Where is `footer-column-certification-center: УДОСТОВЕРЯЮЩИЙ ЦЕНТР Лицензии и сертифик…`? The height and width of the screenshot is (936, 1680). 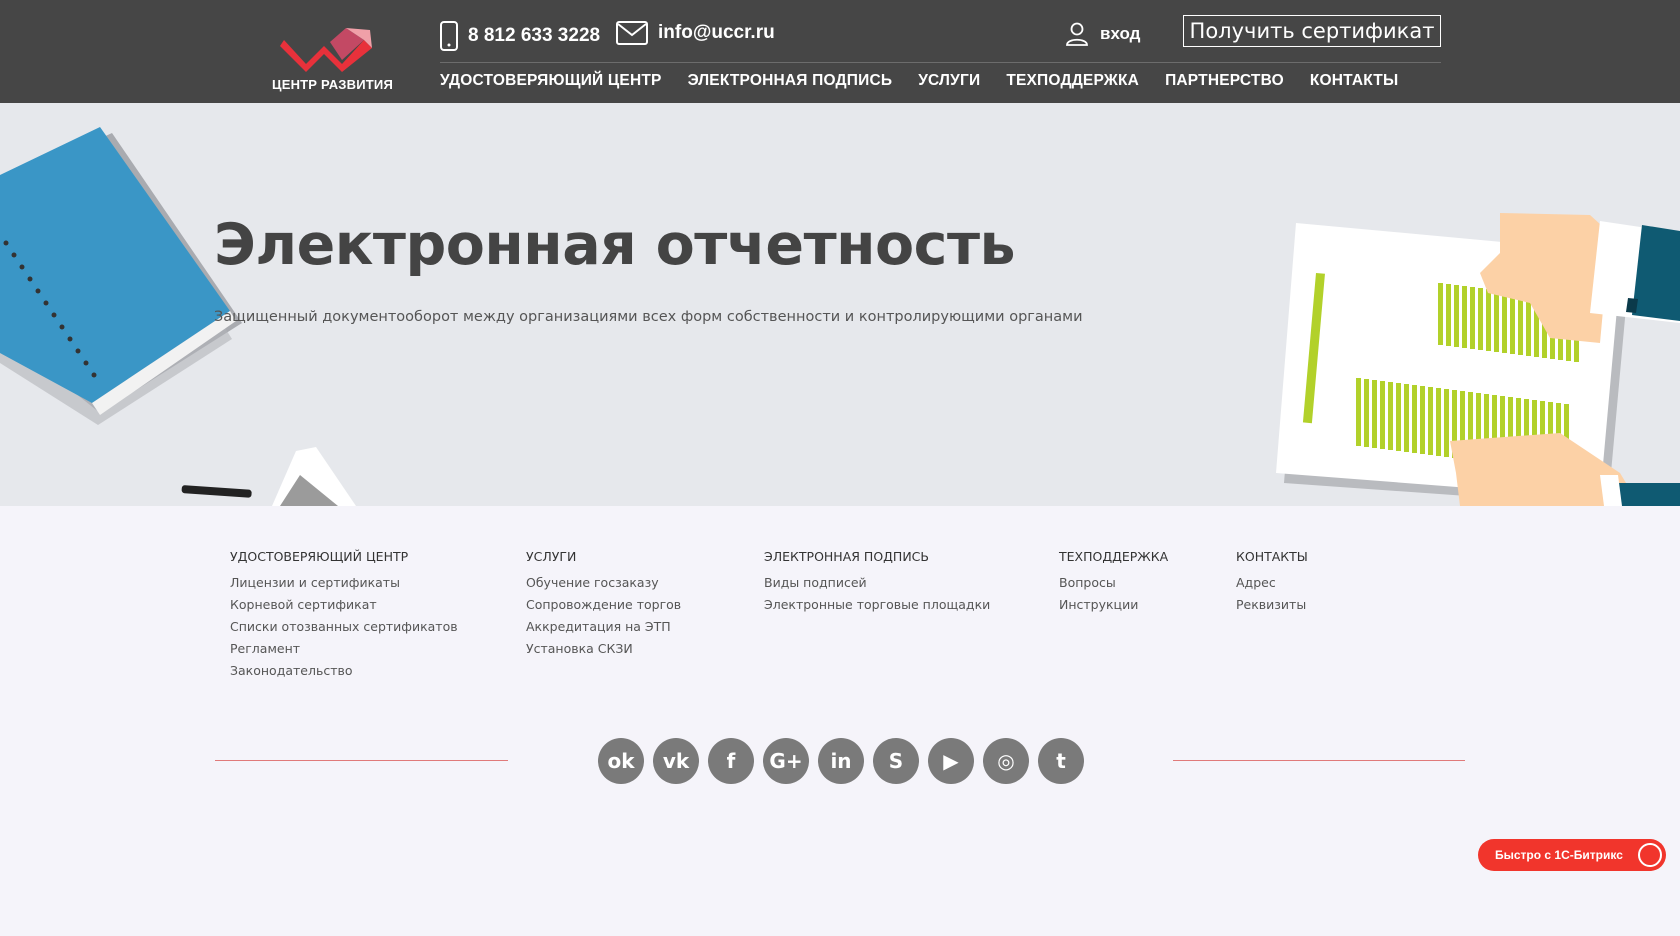
footer-column-certification-center: УДОСТОВЕРЯЮЩИЙ ЦЕНТР Лицензии и сертифик… is located at coordinates (344, 615).